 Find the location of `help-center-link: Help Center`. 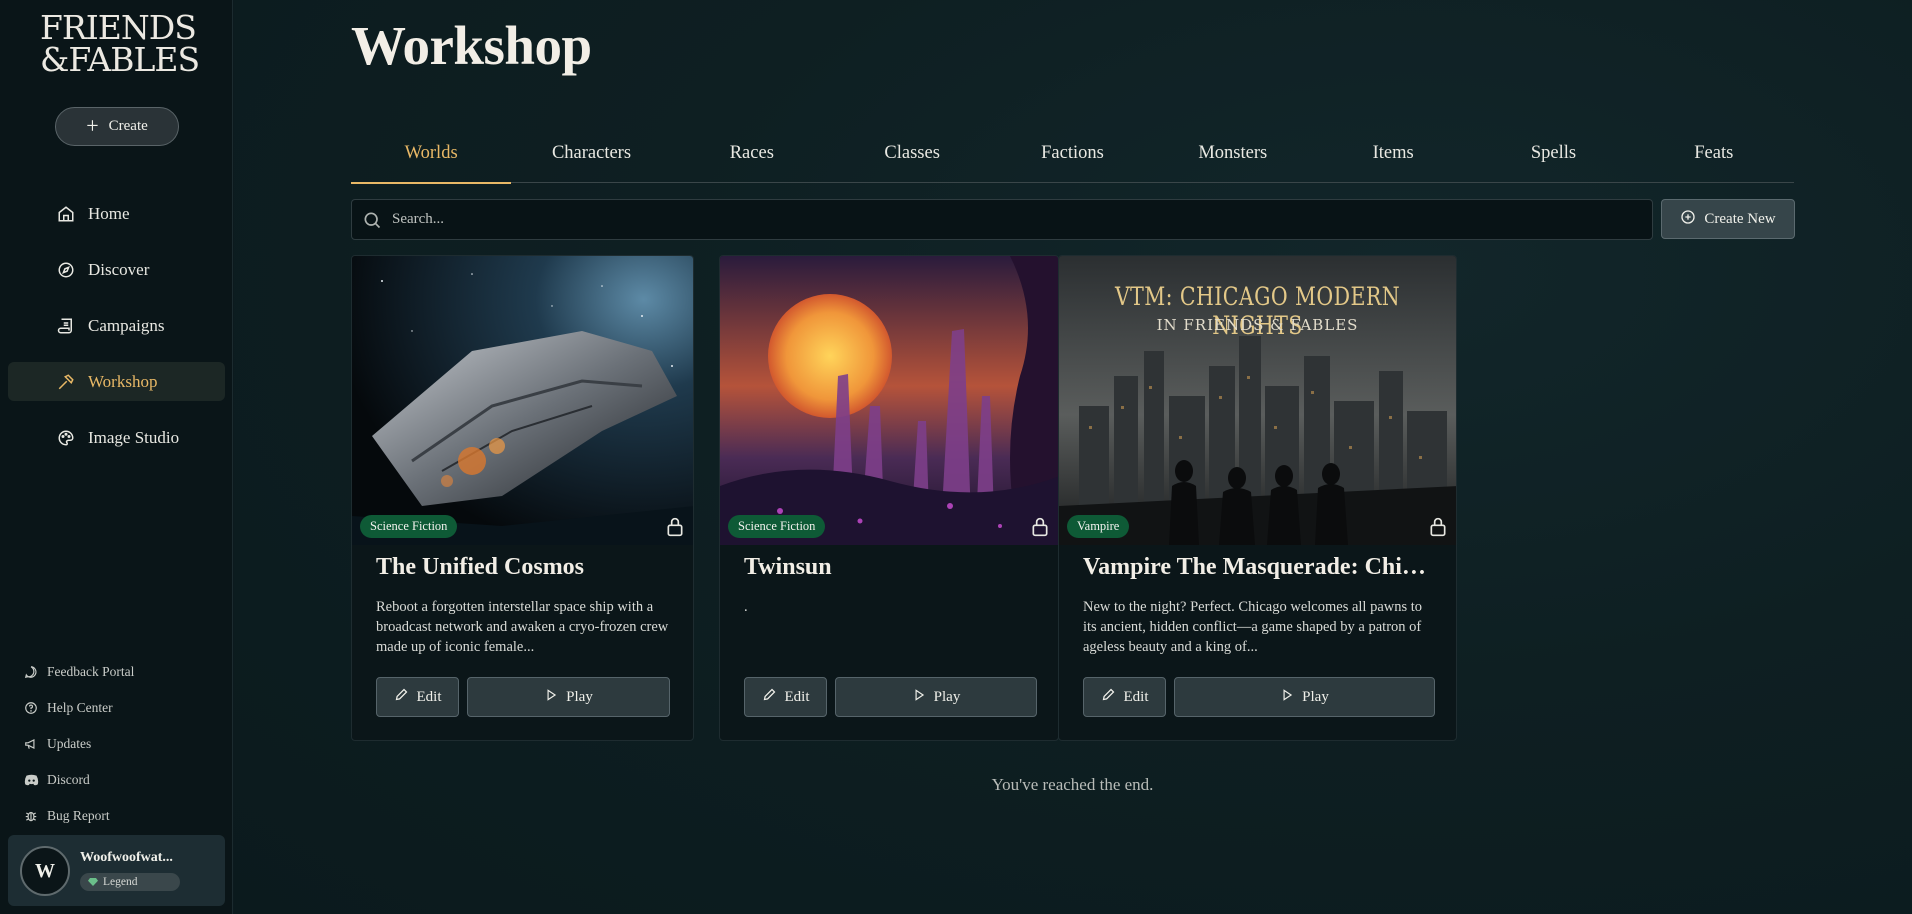

help-center-link: Help Center is located at coordinates (123, 708).